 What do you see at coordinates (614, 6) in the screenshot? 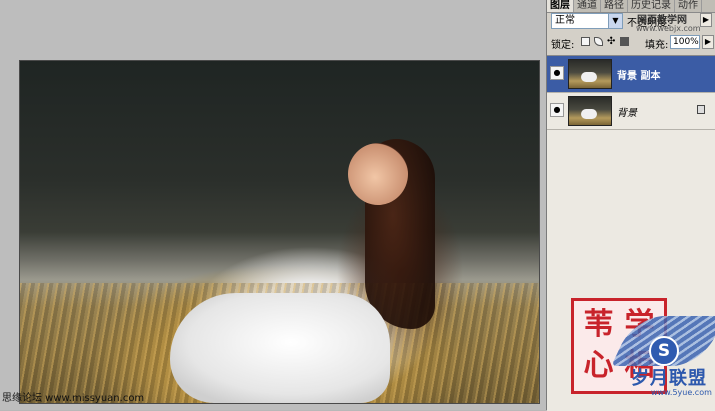
I see `tab-paths: 路径` at bounding box center [614, 6].